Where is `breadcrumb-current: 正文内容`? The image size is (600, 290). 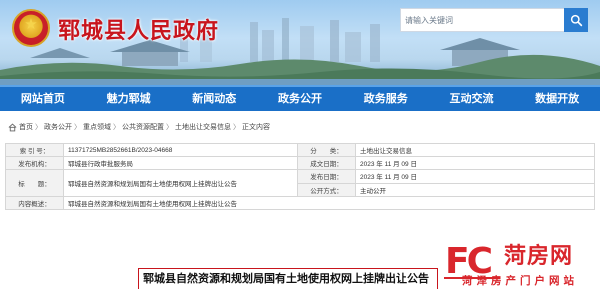
breadcrumb-current: 正文内容 is located at coordinates (256, 127).